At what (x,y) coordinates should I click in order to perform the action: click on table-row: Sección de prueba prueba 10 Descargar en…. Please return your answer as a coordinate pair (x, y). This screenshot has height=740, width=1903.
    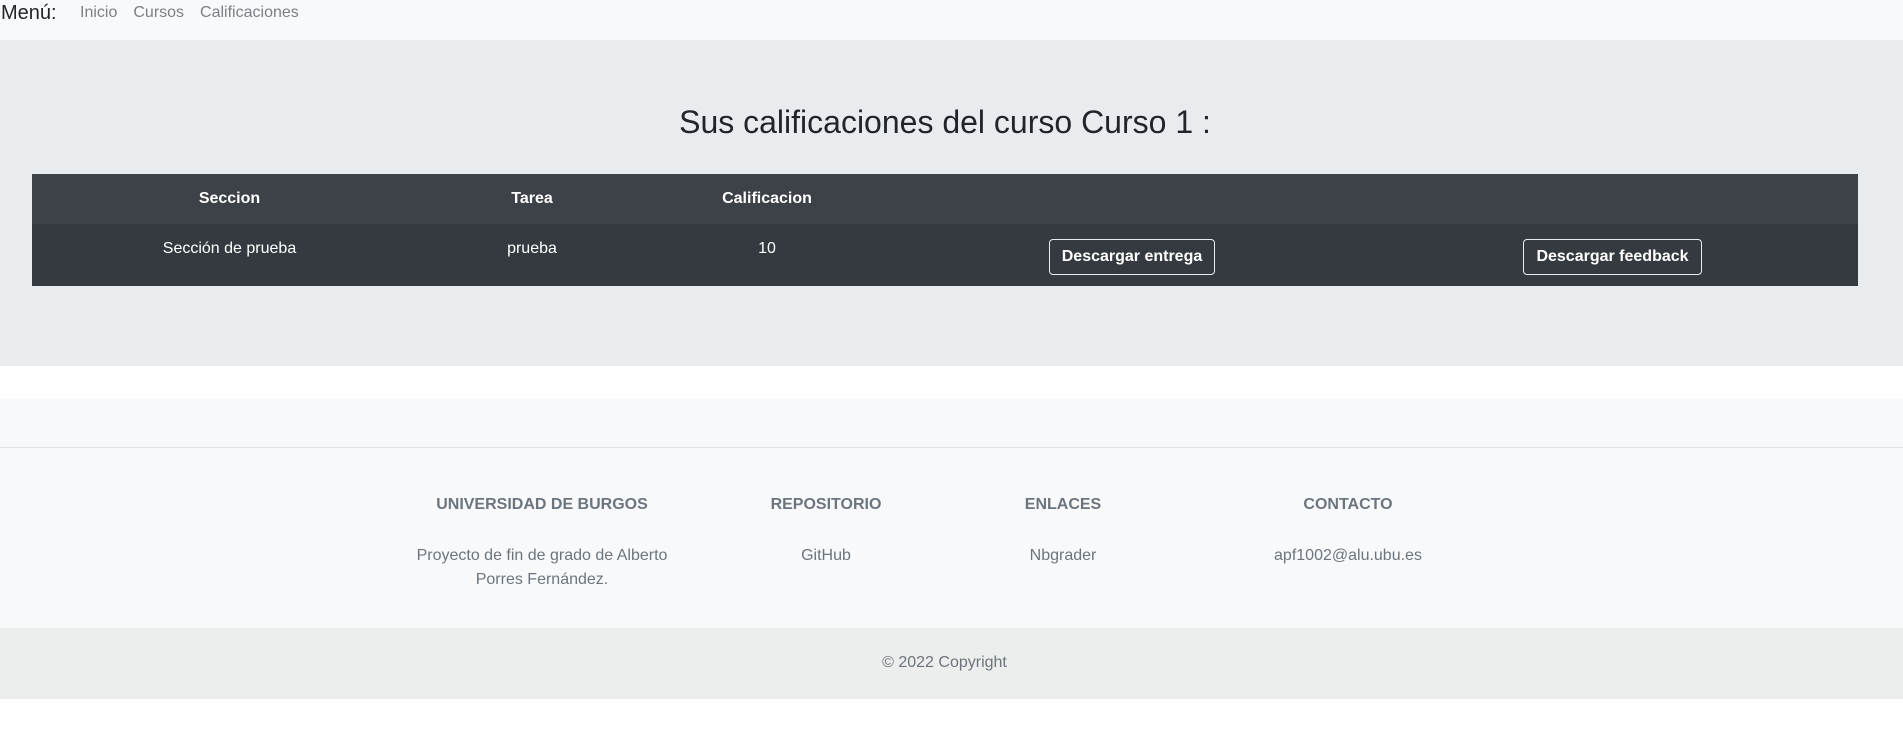
    Looking at the image, I should click on (945, 255).